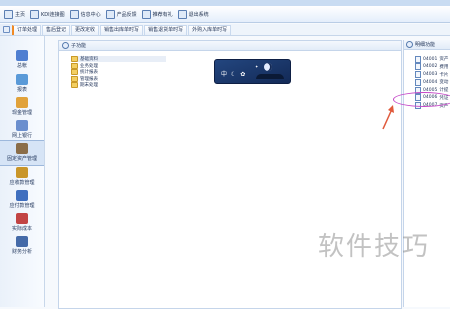  I want to click on ledger-icon, so click(22, 55).